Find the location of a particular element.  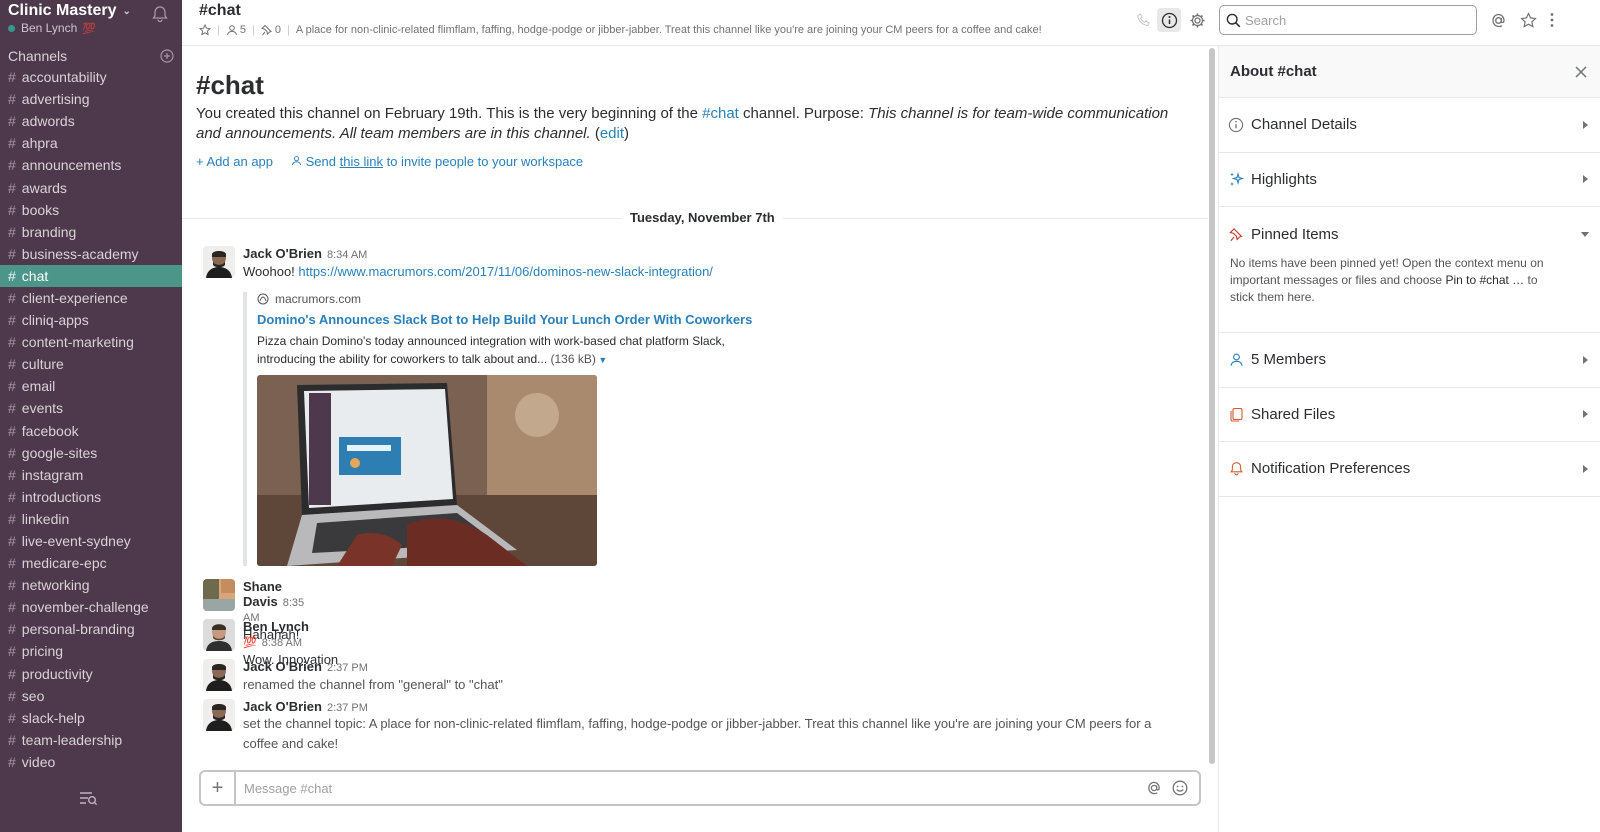

message-timestamp: 8:38 AM is located at coordinates (282, 643).